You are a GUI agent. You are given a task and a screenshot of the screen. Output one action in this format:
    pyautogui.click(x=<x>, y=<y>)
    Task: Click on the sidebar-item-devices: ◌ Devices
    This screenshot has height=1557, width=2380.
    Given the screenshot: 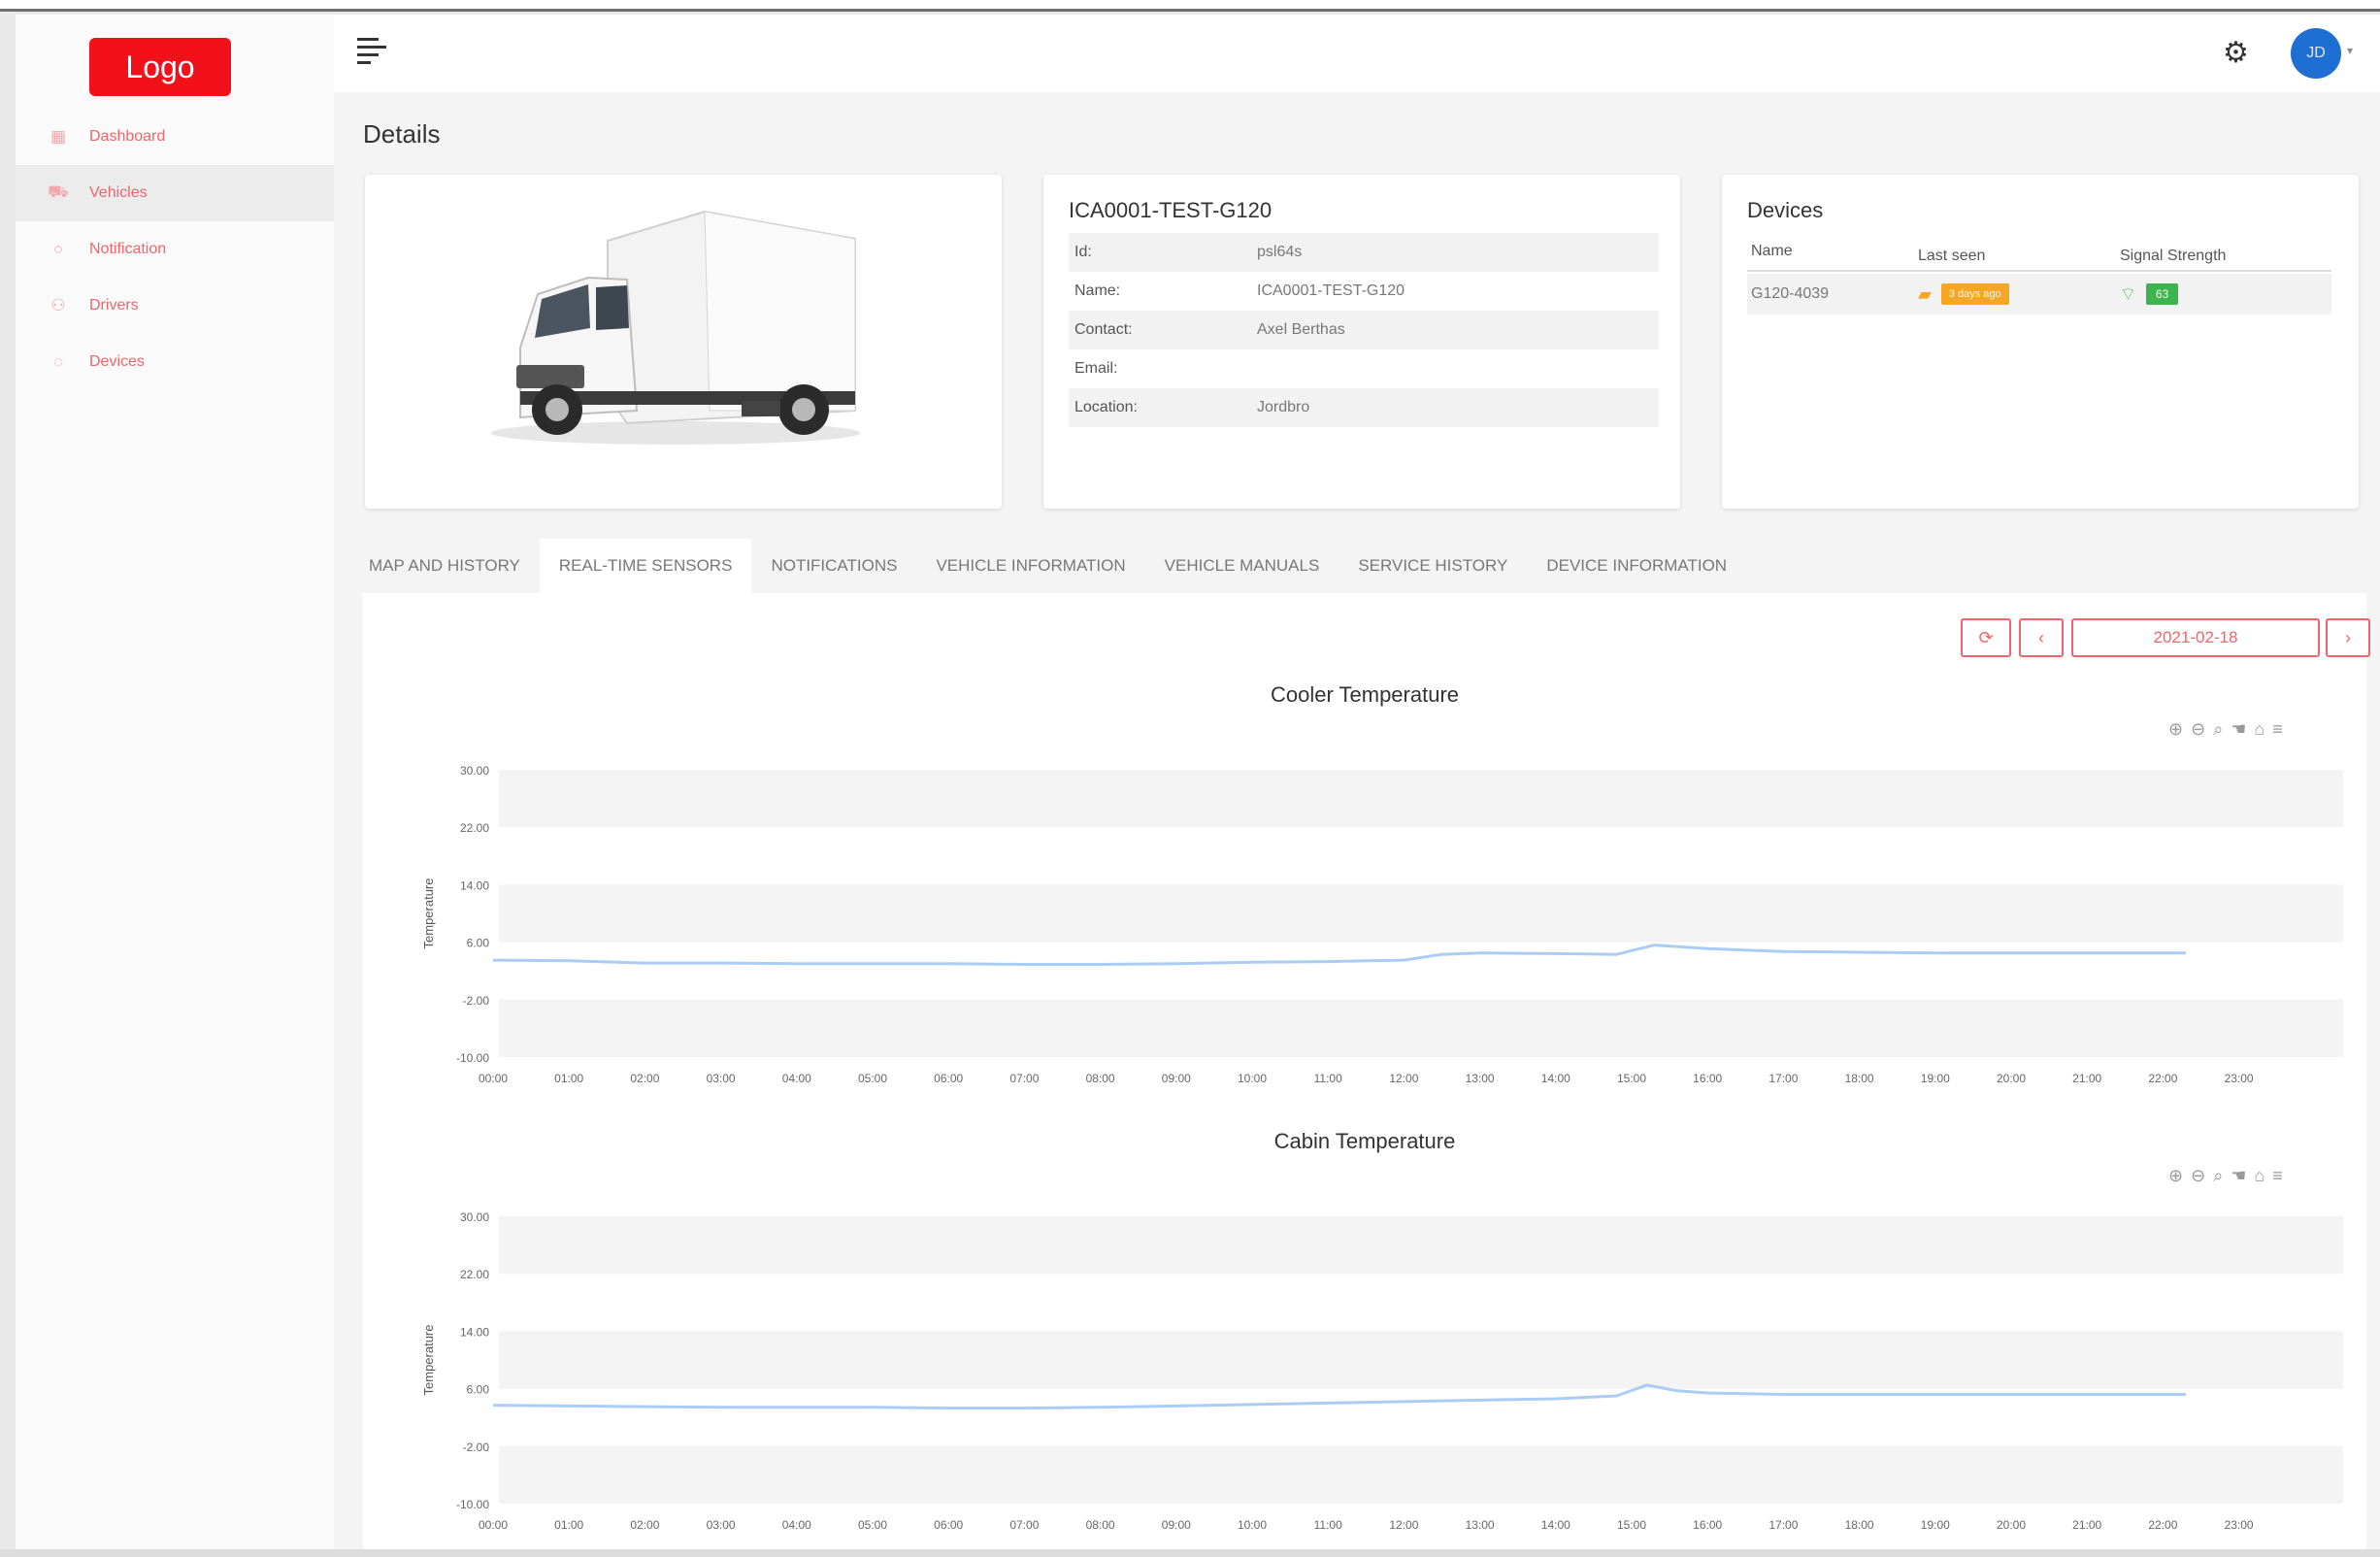 What is the action you would take?
    pyautogui.click(x=175, y=362)
    